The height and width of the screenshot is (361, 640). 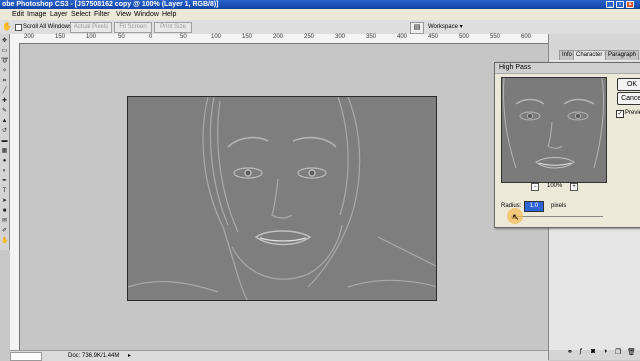 I want to click on hand-tool-small-icon: ✋, so click(x=4, y=241).